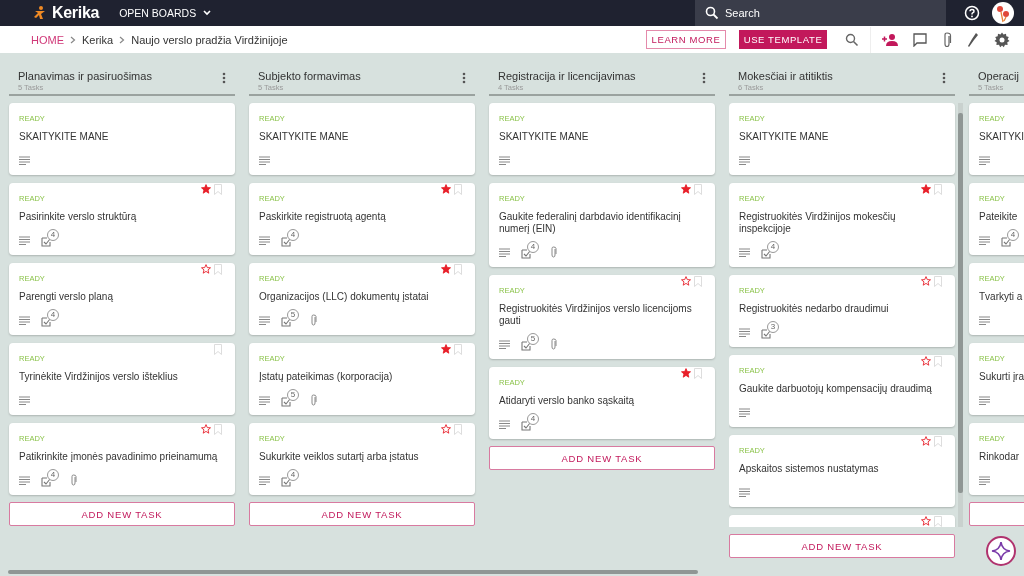 This screenshot has height=576, width=1024. What do you see at coordinates (339, 457) in the screenshot?
I see `task-title: Sukurkite veiklos sutartį arba įstatus` at bounding box center [339, 457].